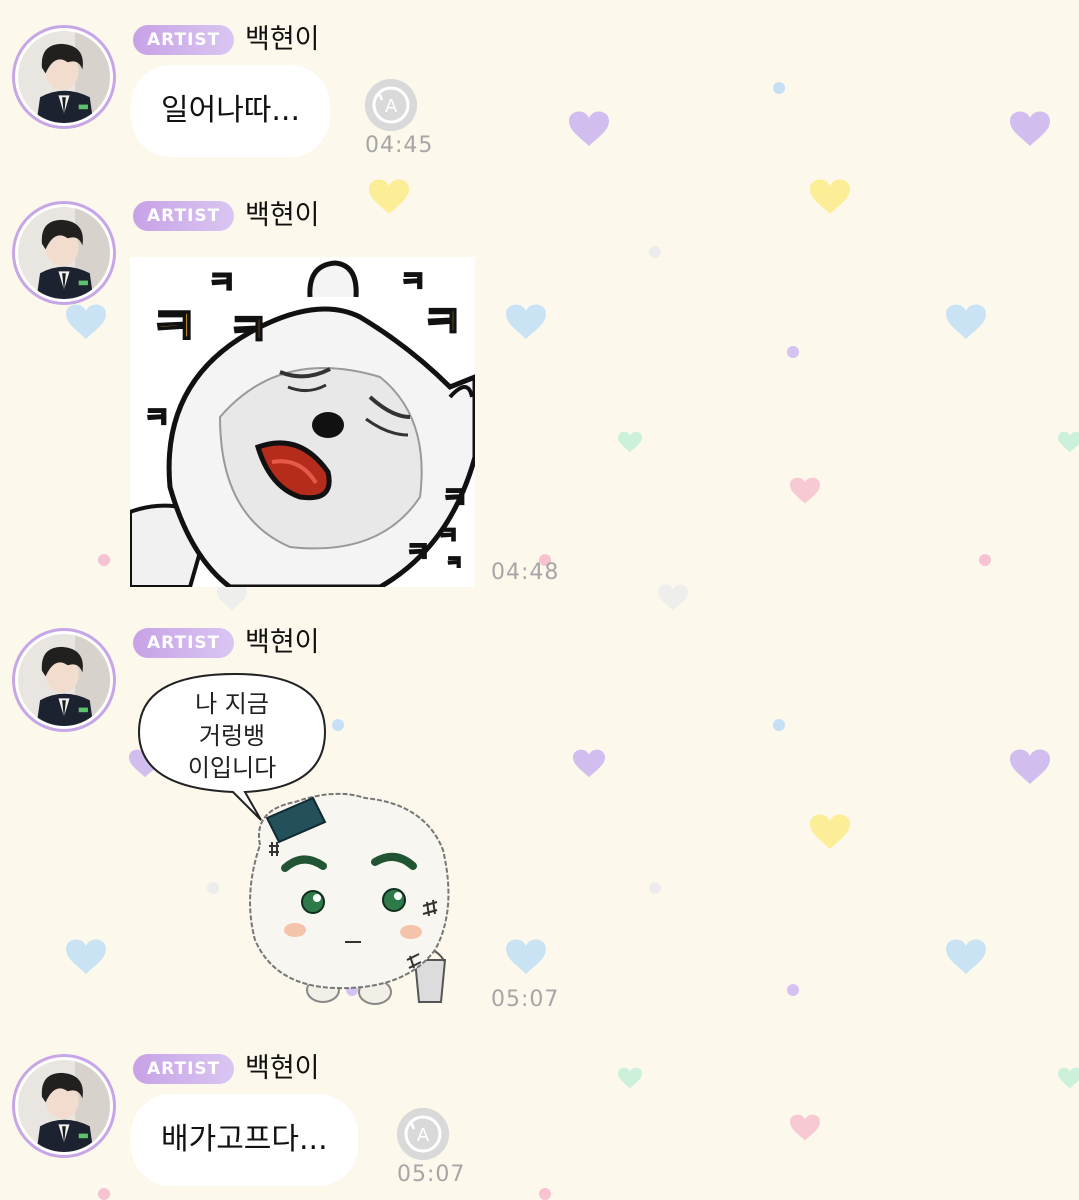 The image size is (1079, 1200). I want to click on message-time: 04:48, so click(525, 572).